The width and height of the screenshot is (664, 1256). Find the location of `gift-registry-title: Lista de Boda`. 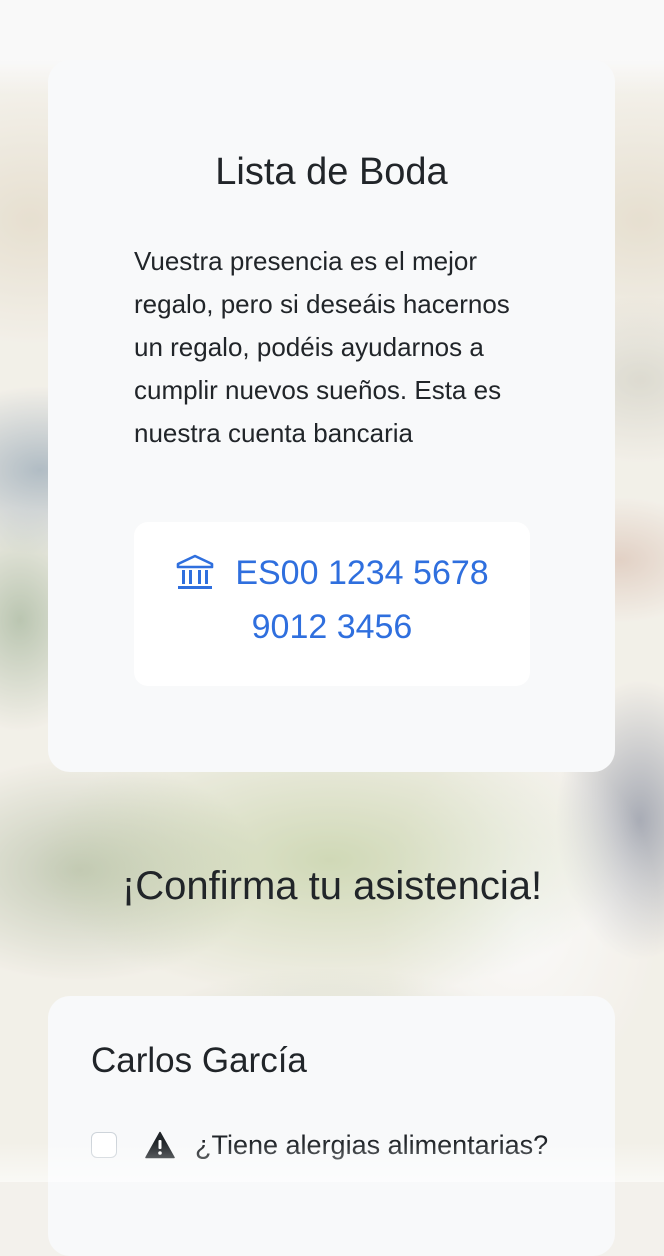

gift-registry-title: Lista de Boda is located at coordinates (331, 172).